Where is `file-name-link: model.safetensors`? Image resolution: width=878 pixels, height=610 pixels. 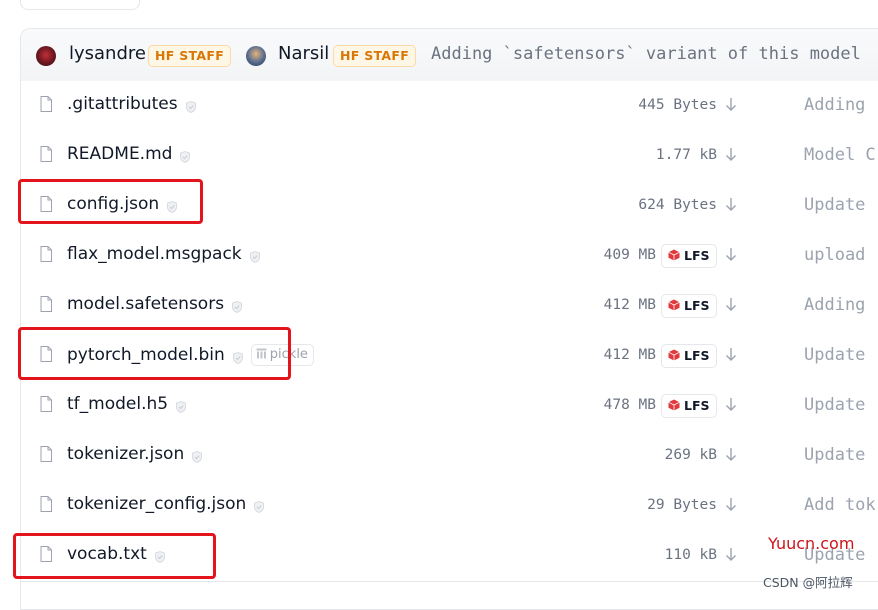 file-name-link: model.safetensors is located at coordinates (154, 304).